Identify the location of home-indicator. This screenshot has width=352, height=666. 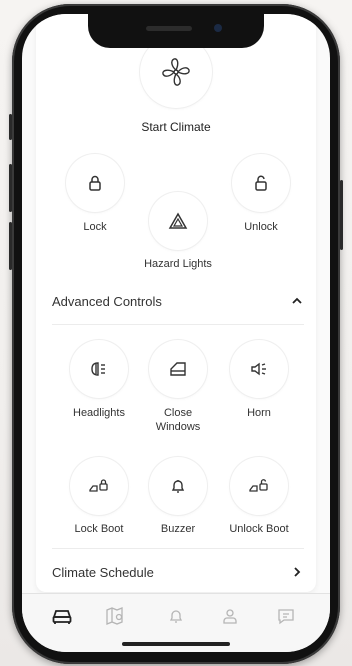
(176, 644).